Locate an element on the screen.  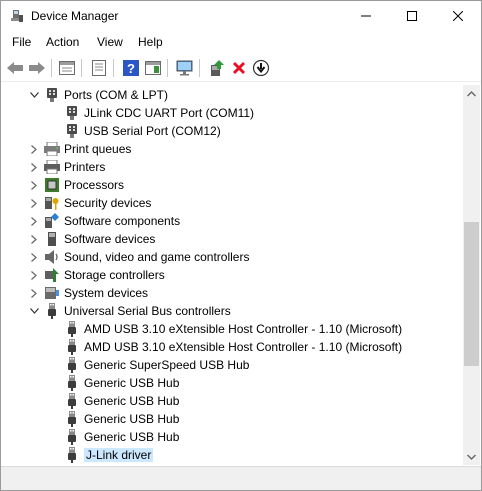
help-icon: ? is located at coordinates (131, 68).